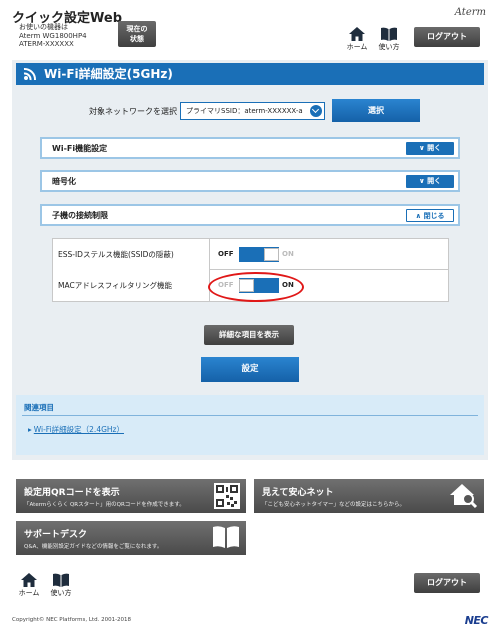 Image resolution: width=500 pixels, height=641 pixels. What do you see at coordinates (447, 37) in the screenshot?
I see `logout-button: ログアウト` at bounding box center [447, 37].